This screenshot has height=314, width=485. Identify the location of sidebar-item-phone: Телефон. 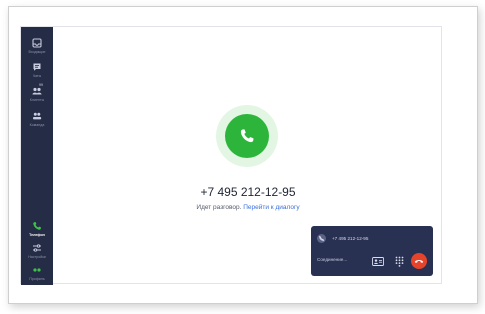
(37, 231).